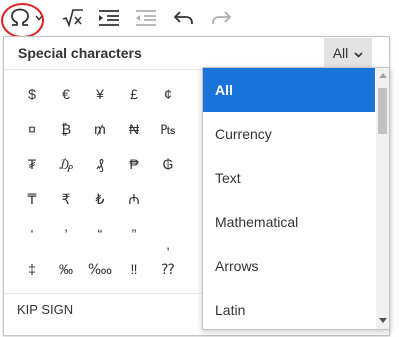 This screenshot has width=399, height=337. Describe the element at coordinates (134, 199) in the screenshot. I see `char-cell: ₼` at that location.